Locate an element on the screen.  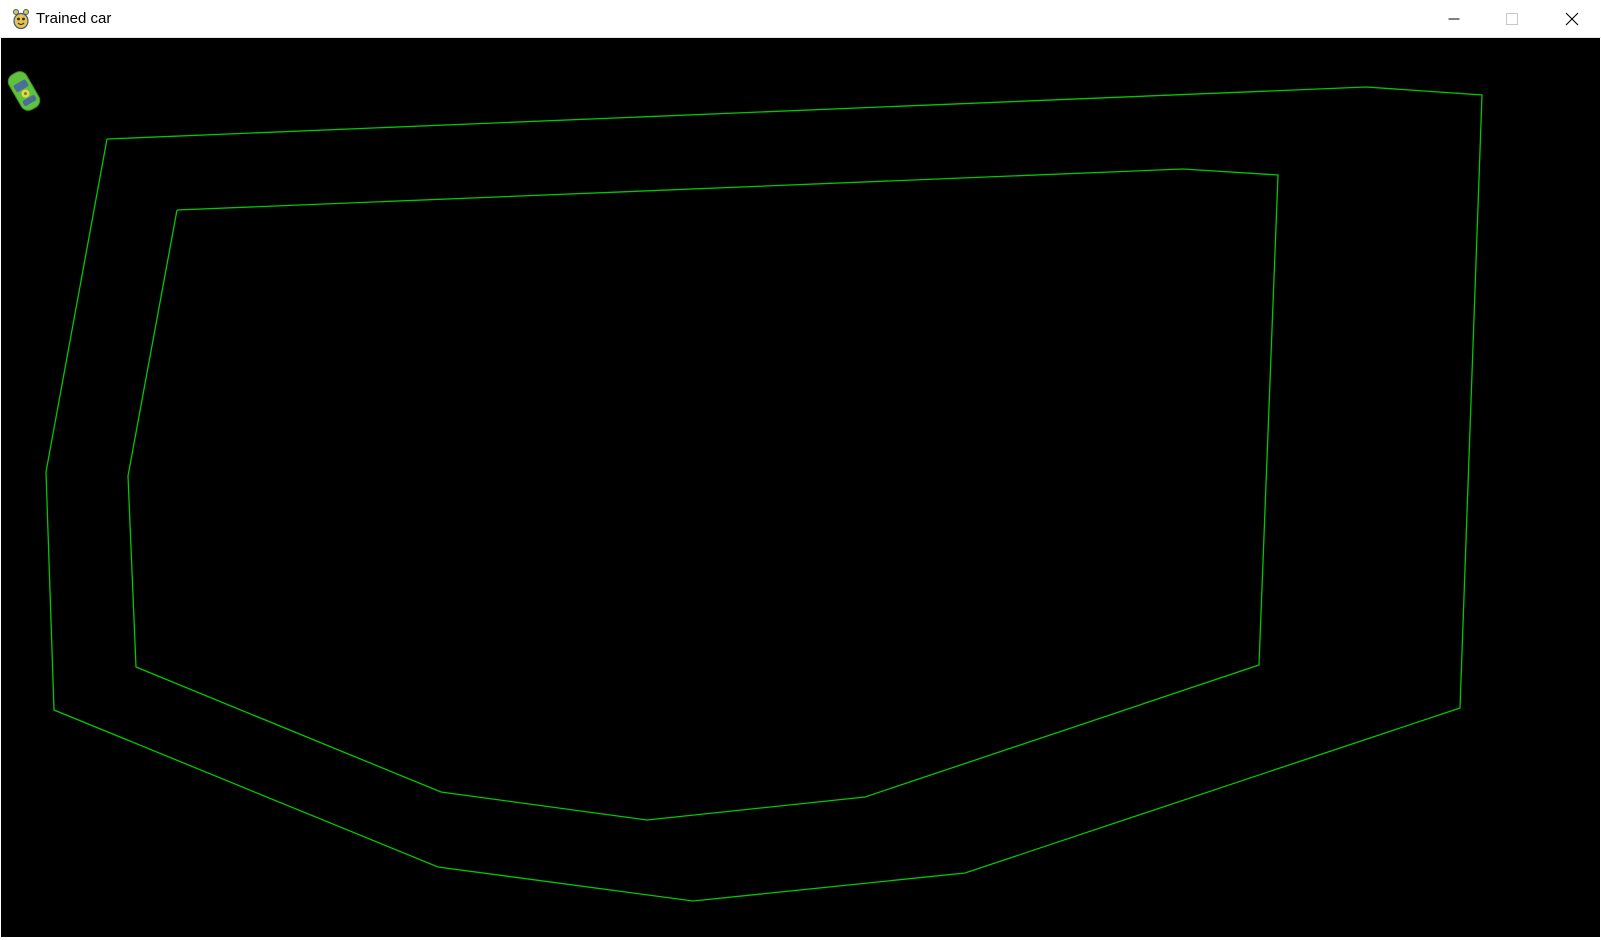
minimize-icon is located at coordinates (1454, 19).